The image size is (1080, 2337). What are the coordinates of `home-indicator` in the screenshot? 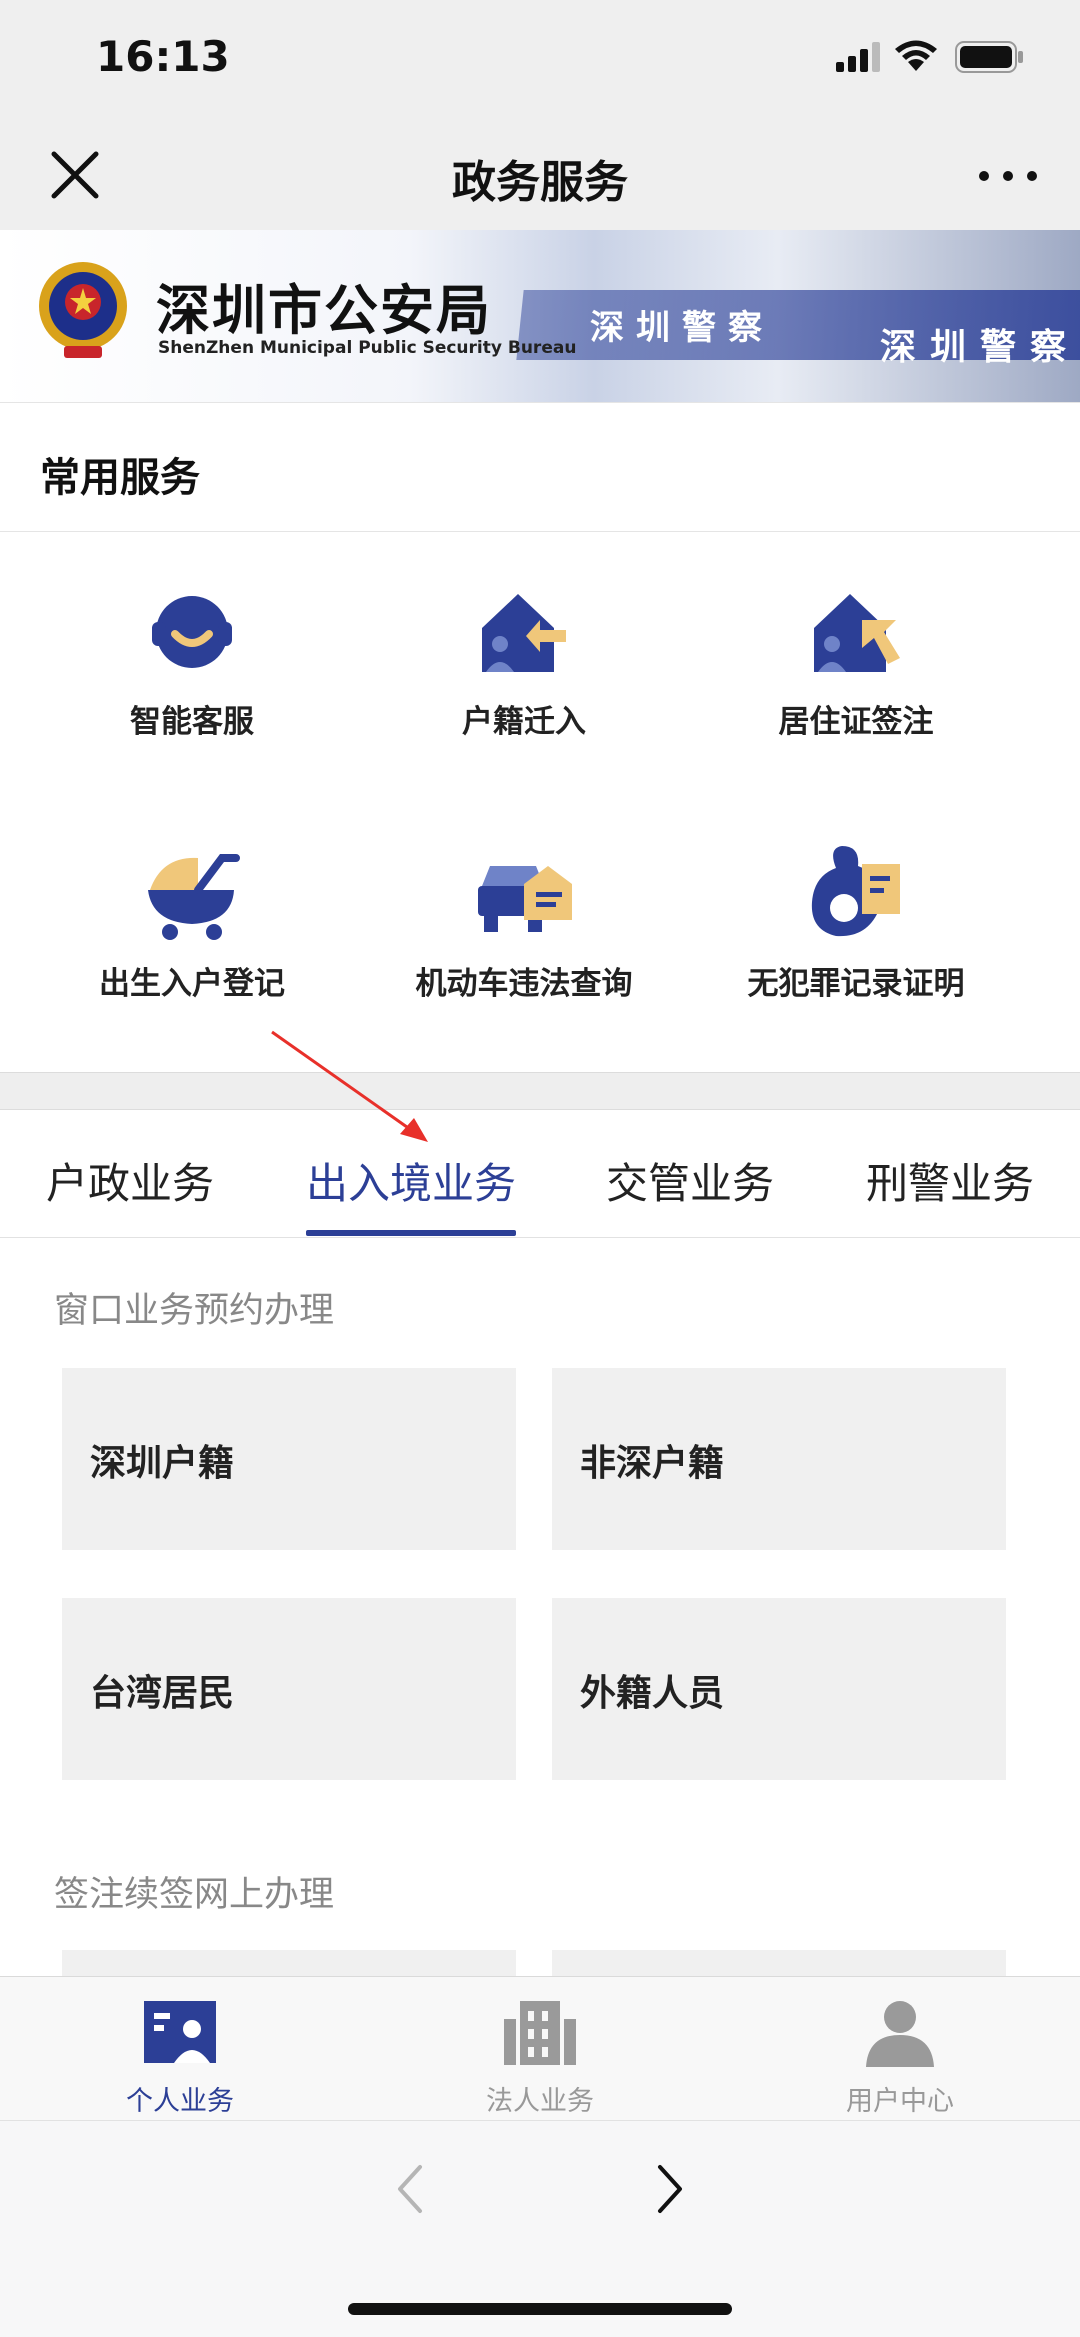 It's located at (540, 2309).